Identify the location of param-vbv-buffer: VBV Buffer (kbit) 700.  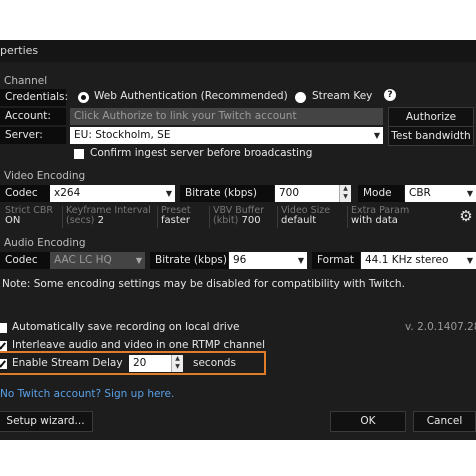
(243, 217).